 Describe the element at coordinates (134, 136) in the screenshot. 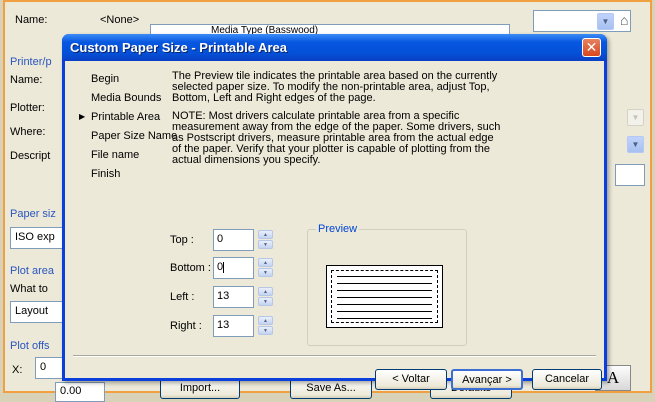

I see `step-label: Paper Size Name` at that location.